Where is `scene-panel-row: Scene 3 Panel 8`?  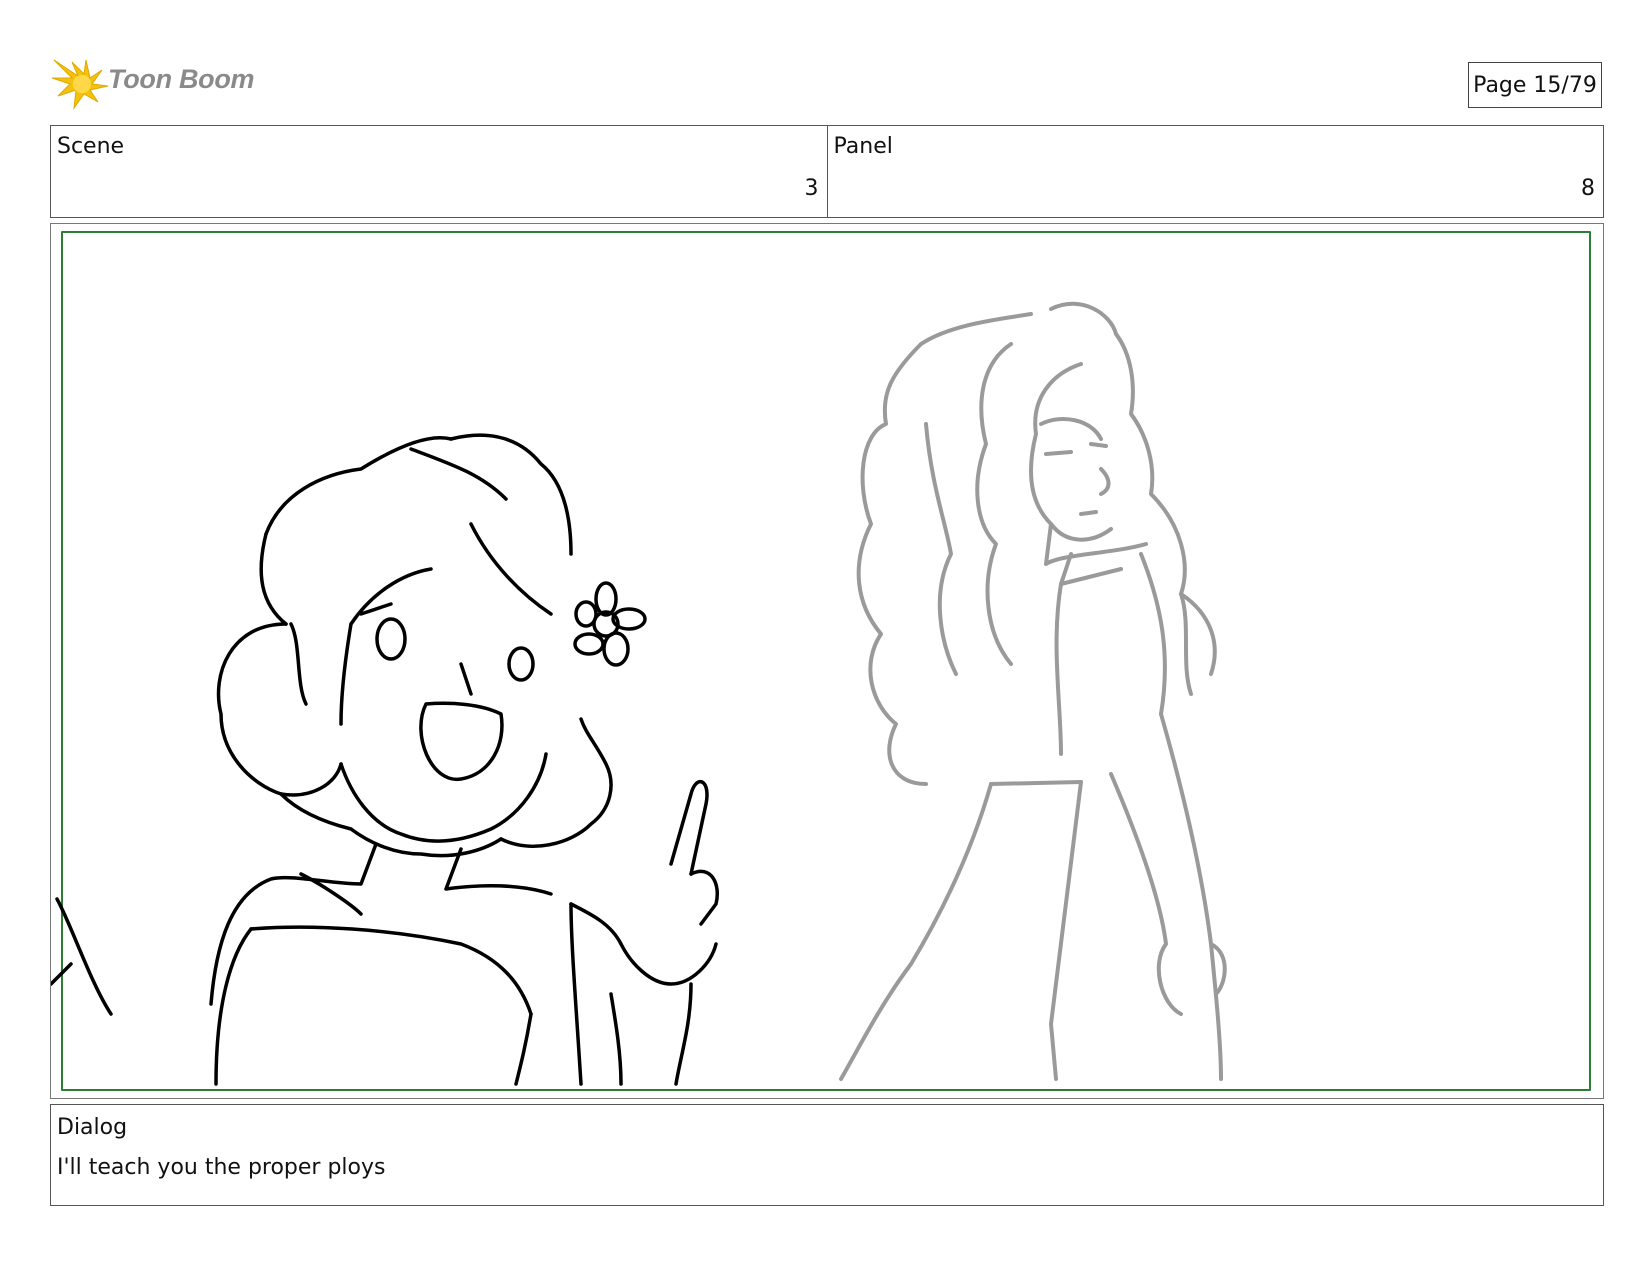
scene-panel-row: Scene 3 Panel 8 is located at coordinates (827, 171).